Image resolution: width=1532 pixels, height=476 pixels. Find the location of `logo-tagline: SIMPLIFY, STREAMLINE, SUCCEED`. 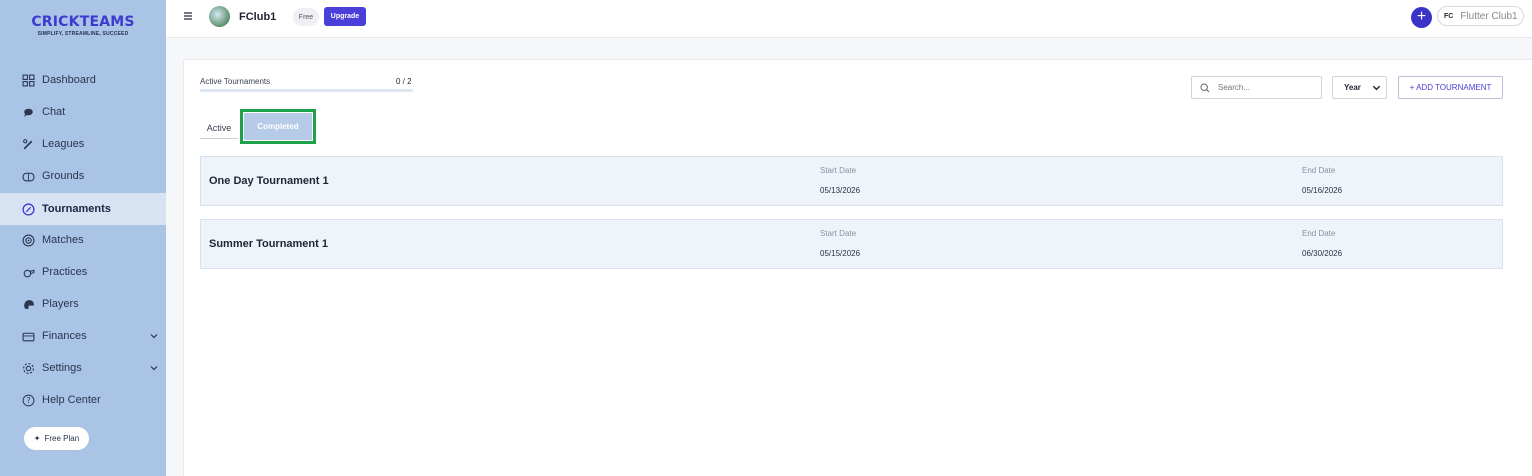

logo-tagline: SIMPLIFY, STREAMLINE, SUCCEED is located at coordinates (83, 34).